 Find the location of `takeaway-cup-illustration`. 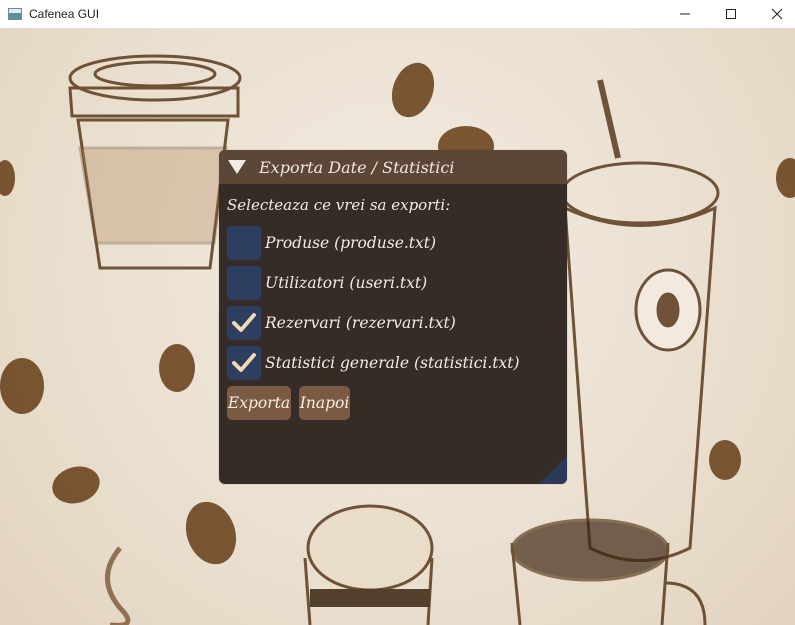

takeaway-cup-illustration is located at coordinates (155, 162).